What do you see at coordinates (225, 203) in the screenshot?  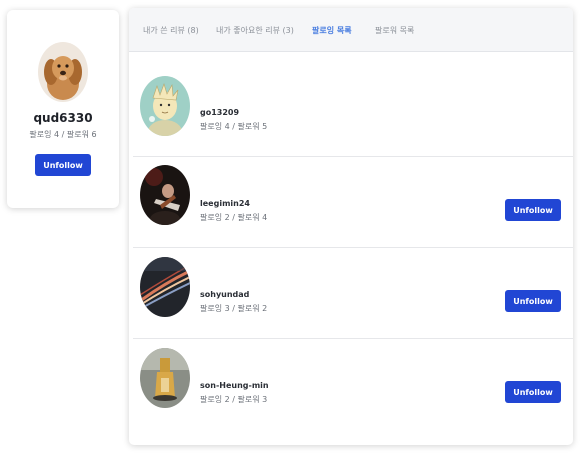 I see `user-name: leegimin24` at bounding box center [225, 203].